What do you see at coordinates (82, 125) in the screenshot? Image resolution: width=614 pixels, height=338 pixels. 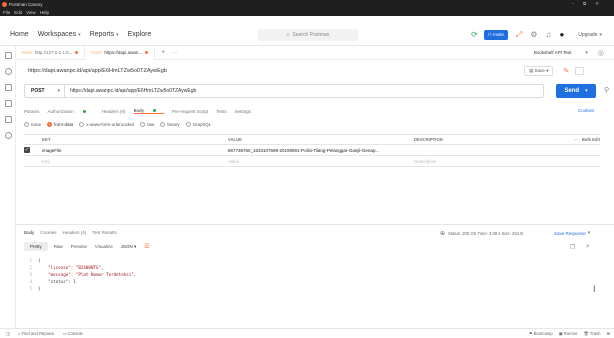 I see `radio-icon` at bounding box center [82, 125].